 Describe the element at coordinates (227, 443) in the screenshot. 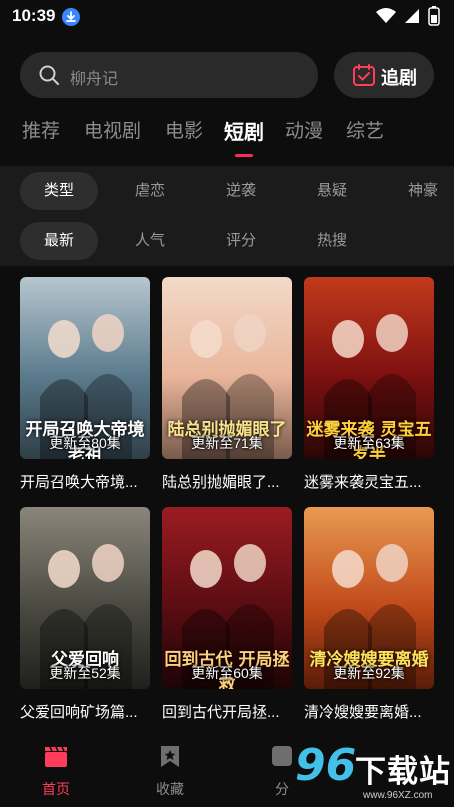

I see `episode-badge: 更新至71集` at that location.